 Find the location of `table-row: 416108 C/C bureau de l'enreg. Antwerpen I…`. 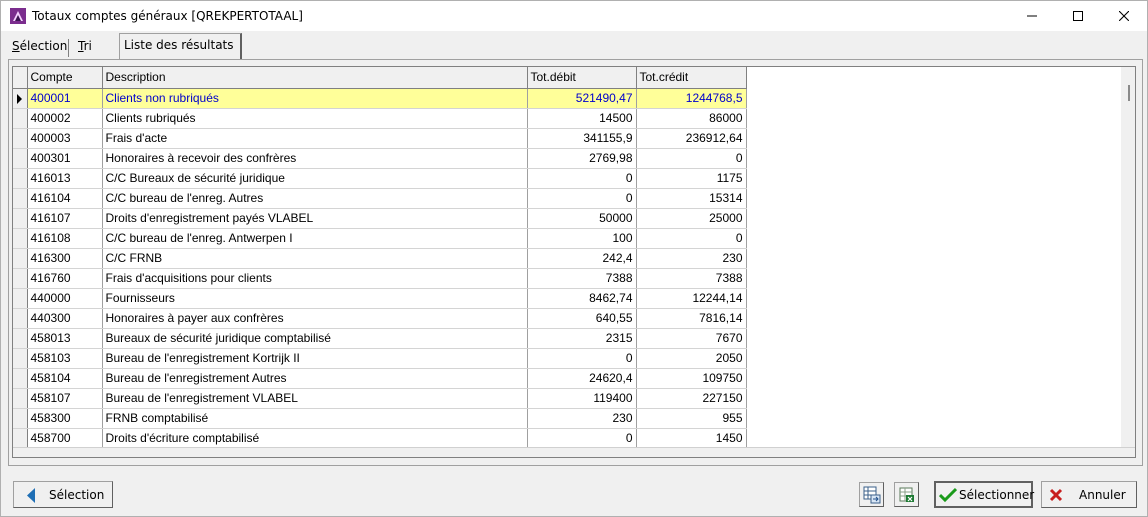

table-row: 416108 C/C bureau de l'enreg. Antwerpen I… is located at coordinates (380, 238).